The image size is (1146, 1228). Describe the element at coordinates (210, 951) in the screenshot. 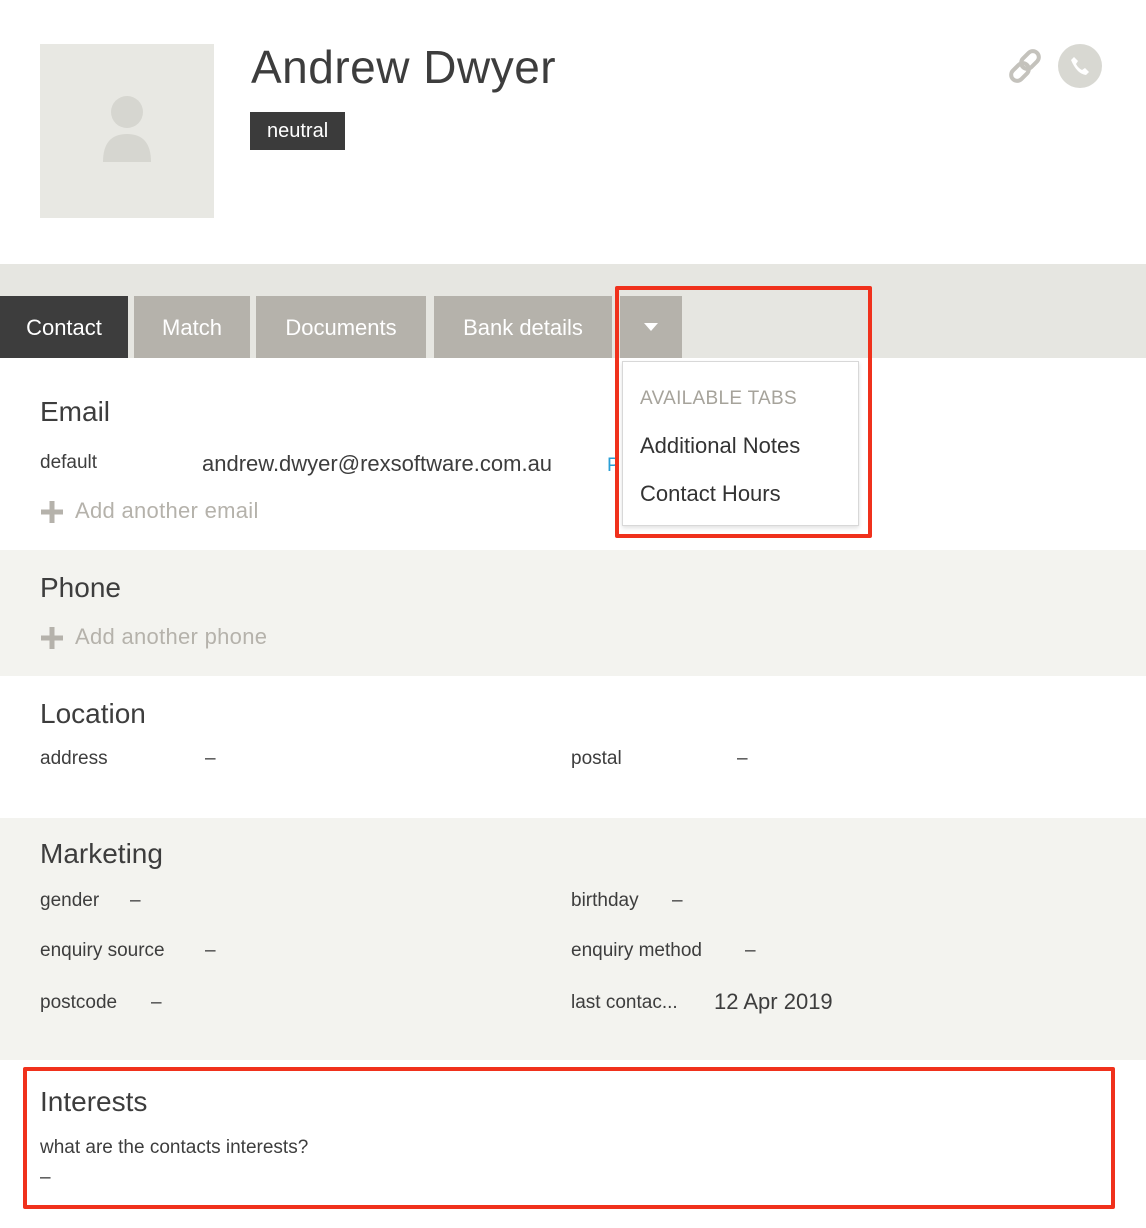

I see `enquiry-source-value: –` at that location.